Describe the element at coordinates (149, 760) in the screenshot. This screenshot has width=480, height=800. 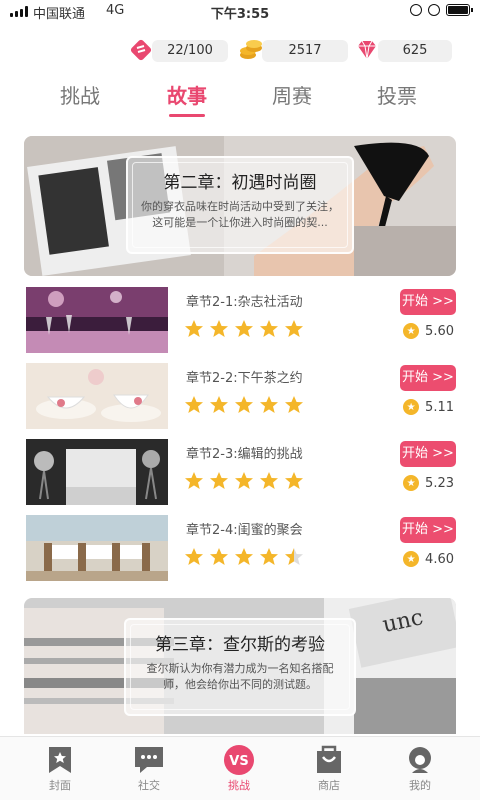
I see `chat-icon` at that location.